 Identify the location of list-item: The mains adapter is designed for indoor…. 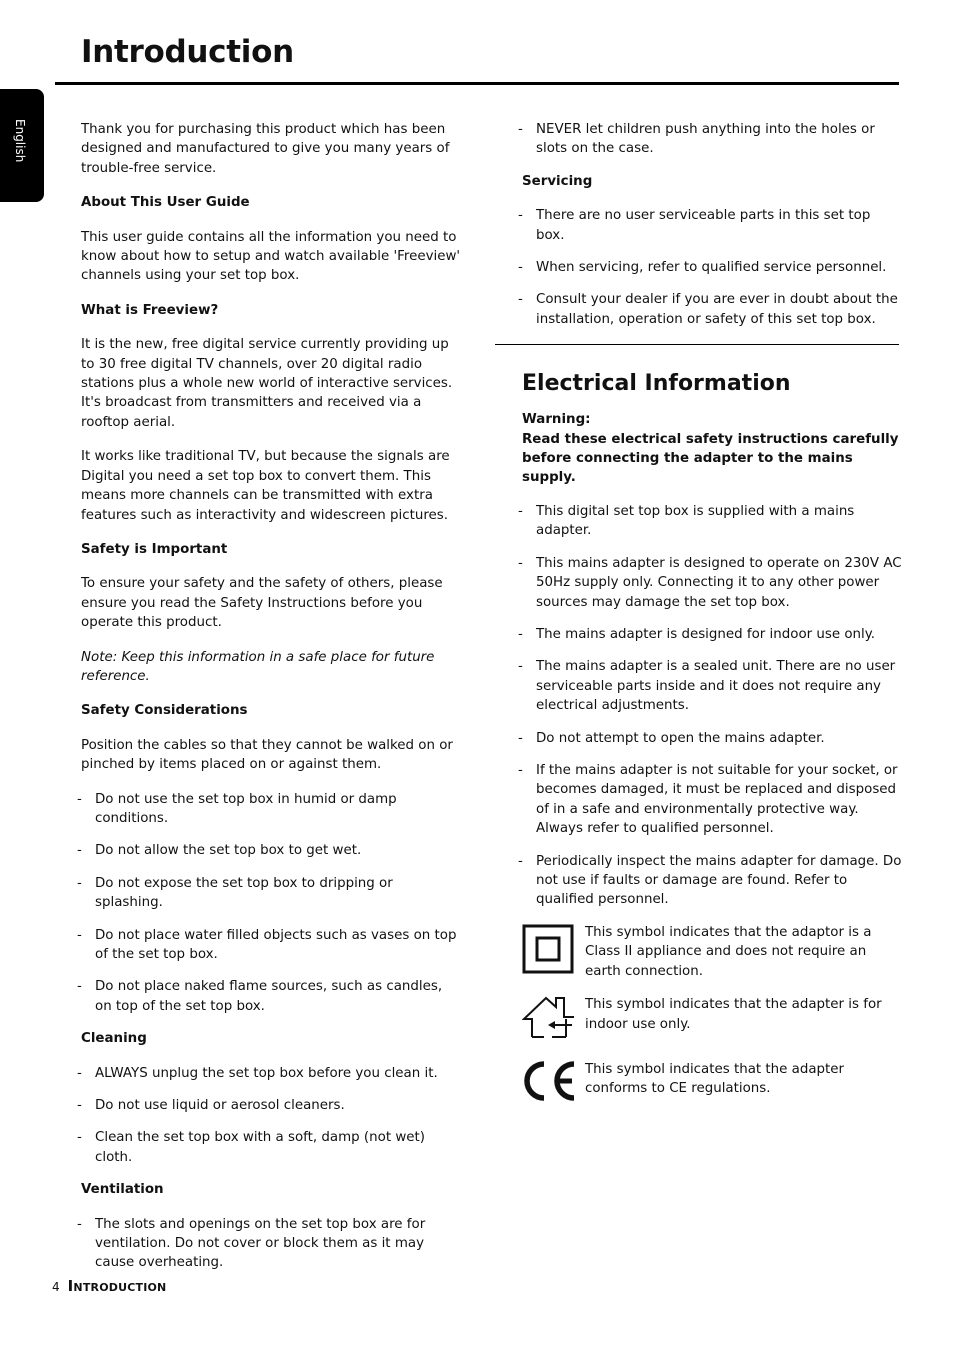
(710, 635).